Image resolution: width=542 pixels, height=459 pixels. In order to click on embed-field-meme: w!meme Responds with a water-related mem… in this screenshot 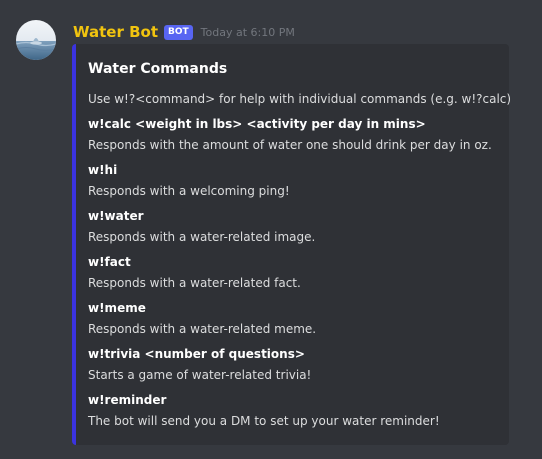, I will do `click(295, 319)`.